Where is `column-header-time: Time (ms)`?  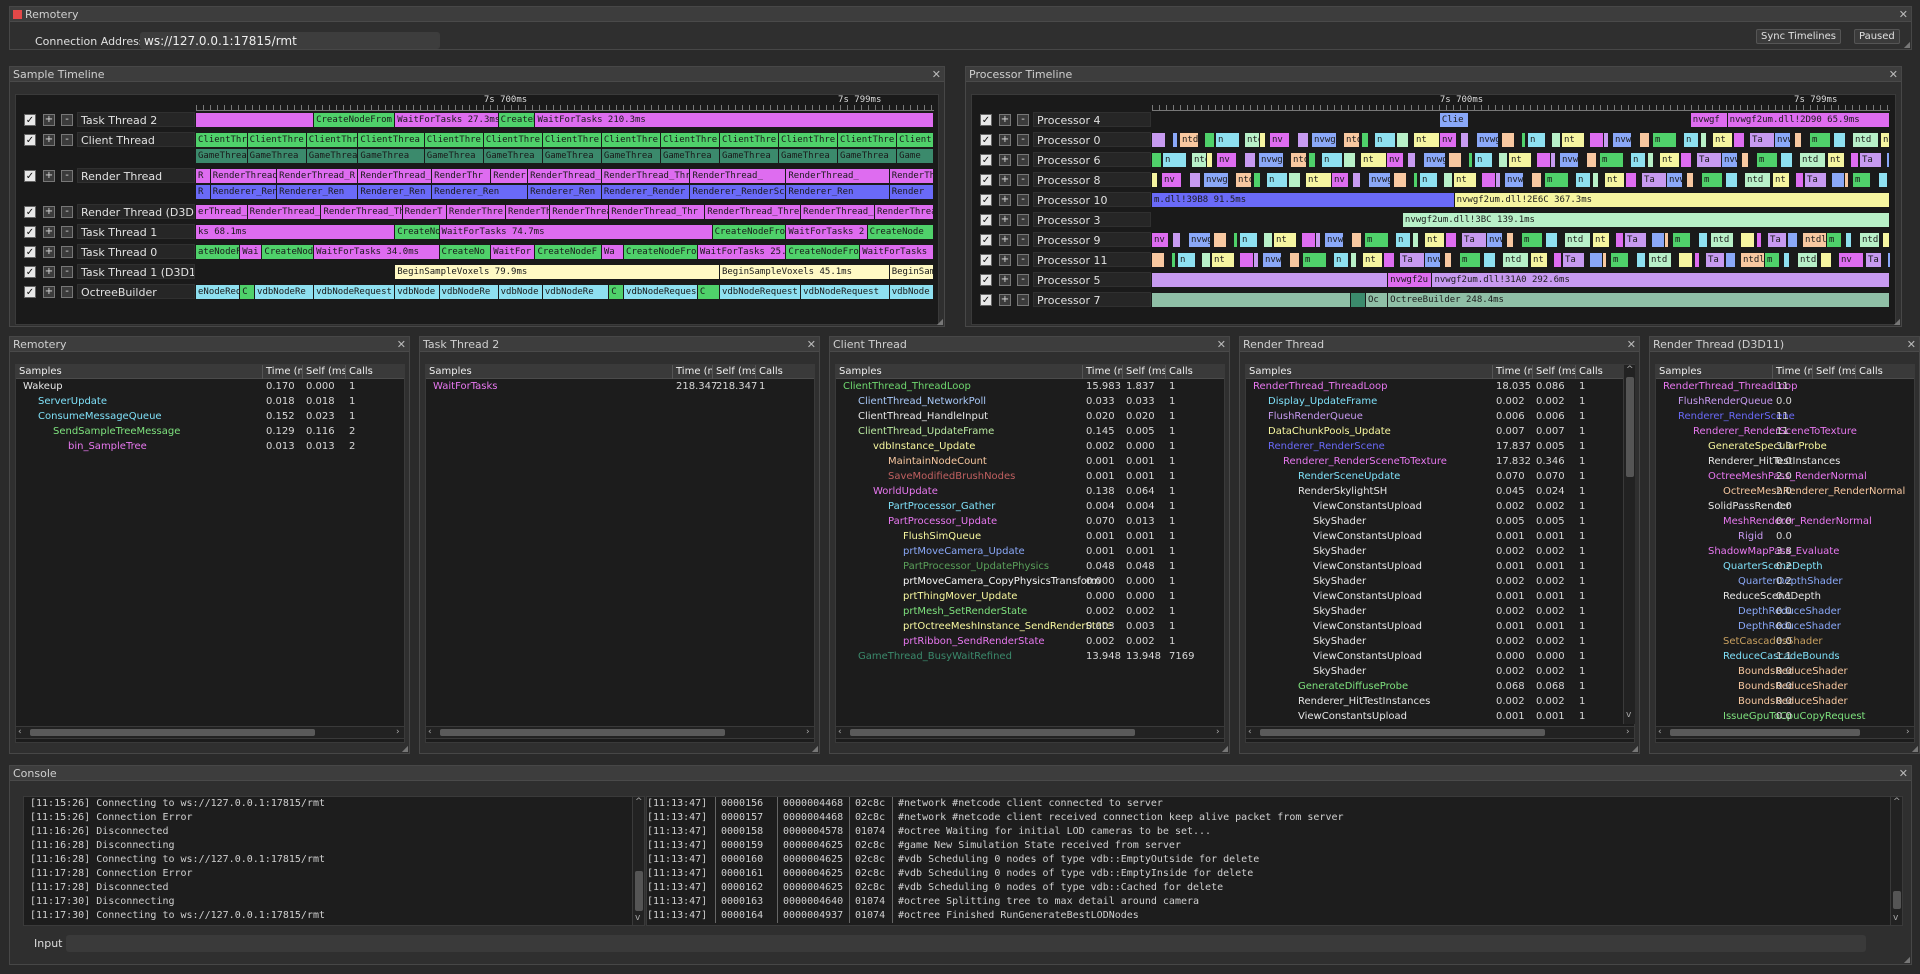 column-header-time: Time (ms) is located at coordinates (283, 372).